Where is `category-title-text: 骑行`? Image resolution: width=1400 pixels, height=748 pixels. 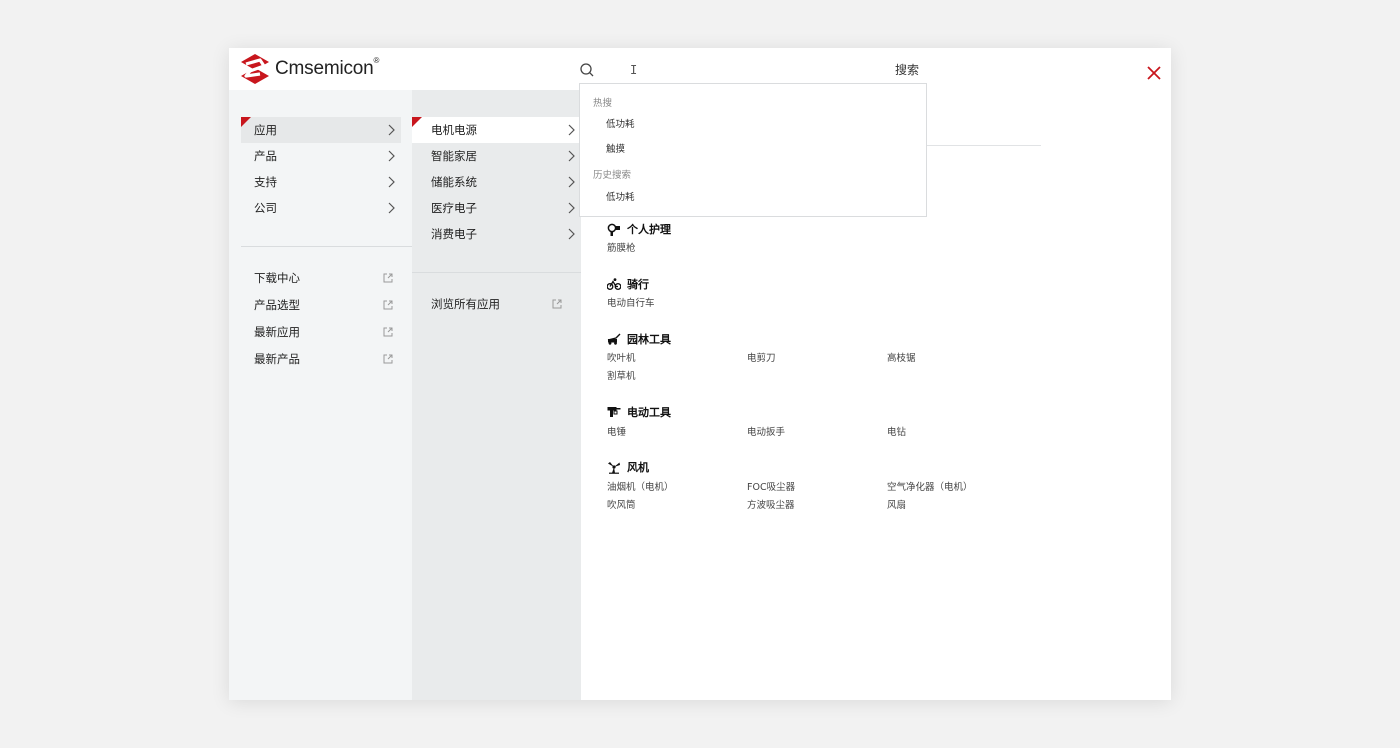
category-title-text: 骑行 is located at coordinates (638, 284).